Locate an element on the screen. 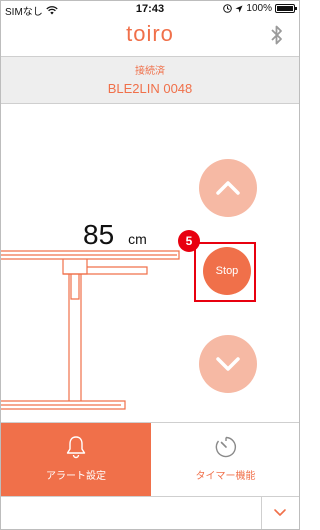 The width and height of the screenshot is (320, 530). app-header: toiro is located at coordinates (150, 36).